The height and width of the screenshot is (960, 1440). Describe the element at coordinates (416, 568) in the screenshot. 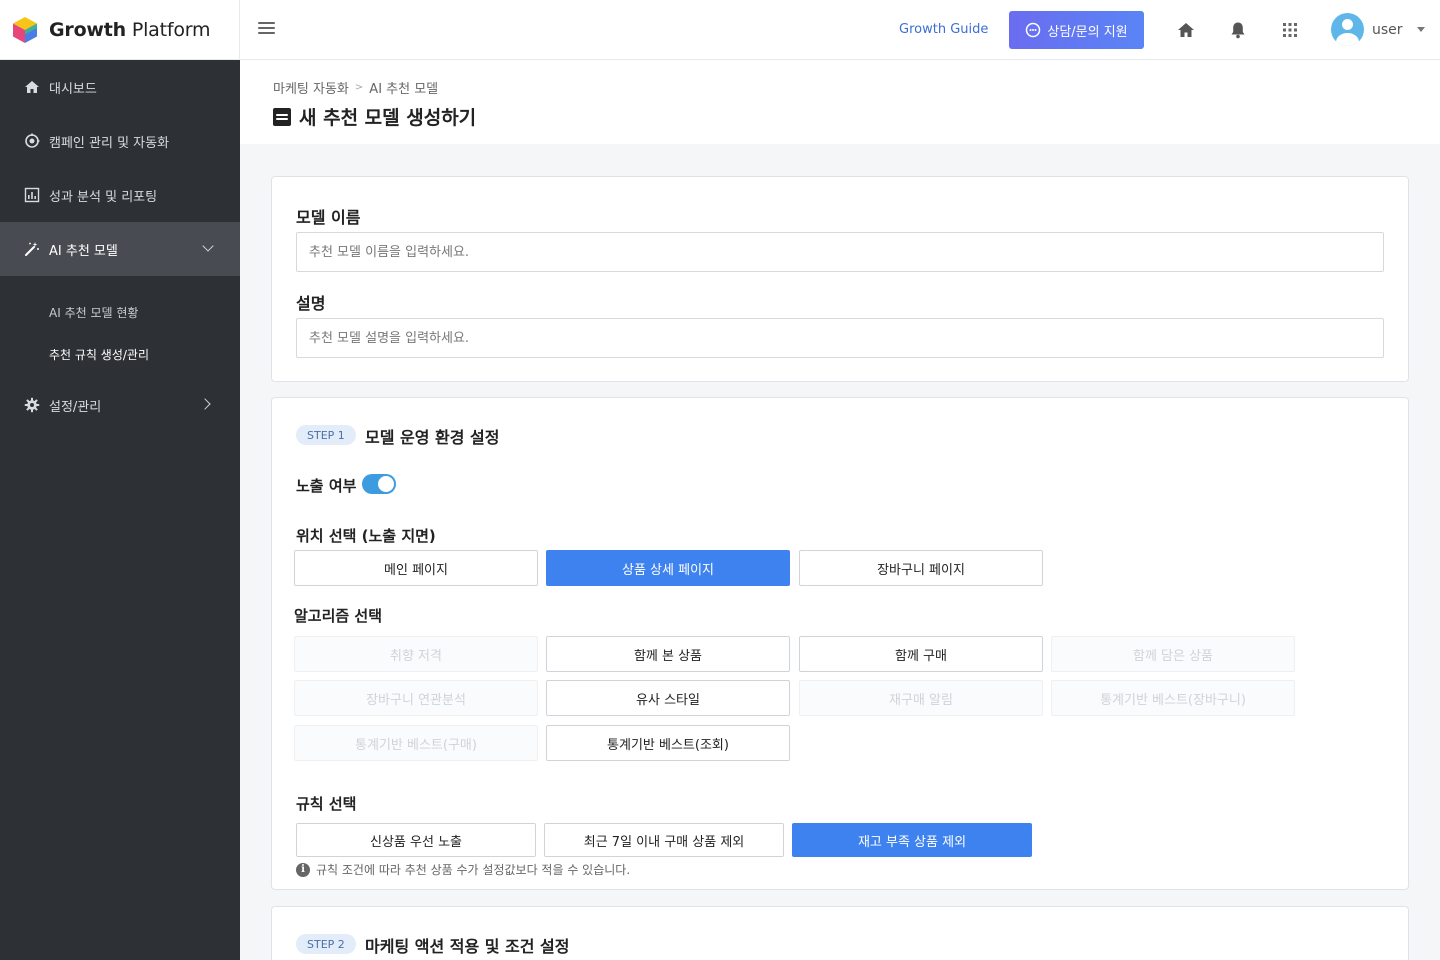

I see `location-option-main: 메인 페이지` at that location.